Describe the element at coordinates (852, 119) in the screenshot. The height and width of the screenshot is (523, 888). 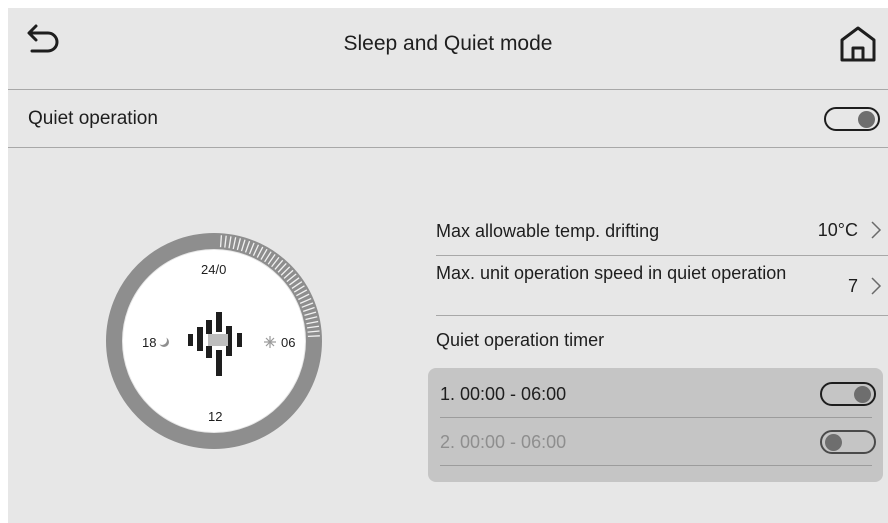
I see `quiet-operation-toggle` at that location.